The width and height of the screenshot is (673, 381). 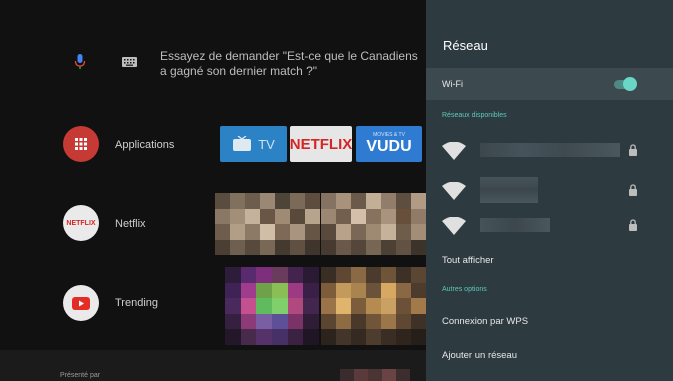 I want to click on wifi-label: Wi-Fi, so click(x=452, y=84).